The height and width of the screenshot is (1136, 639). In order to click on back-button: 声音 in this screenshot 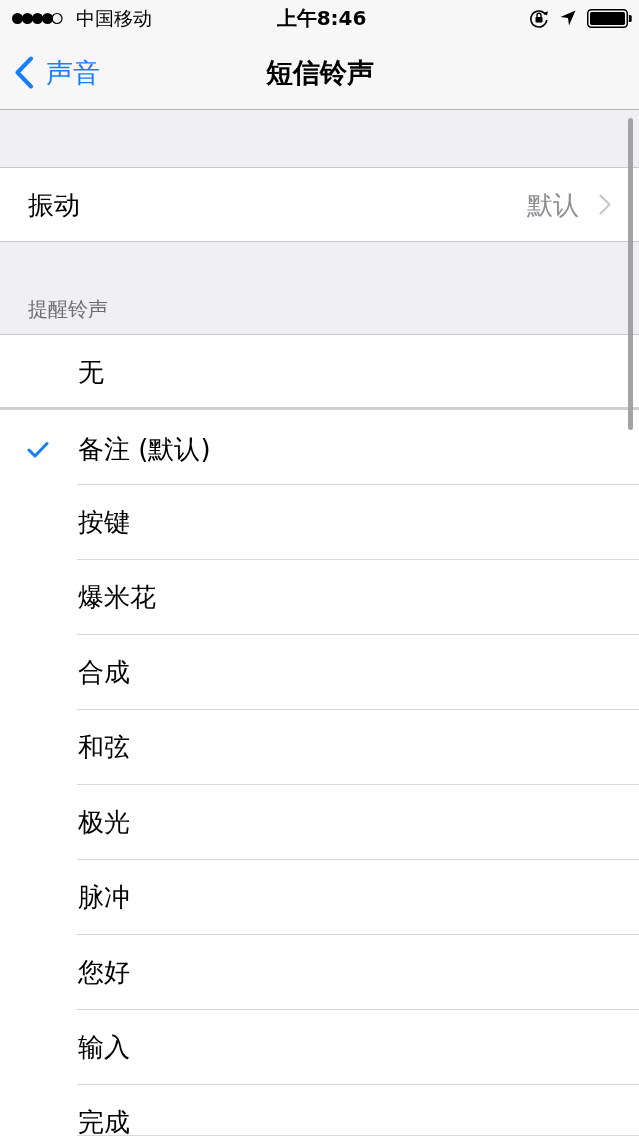, I will do `click(57, 72)`.